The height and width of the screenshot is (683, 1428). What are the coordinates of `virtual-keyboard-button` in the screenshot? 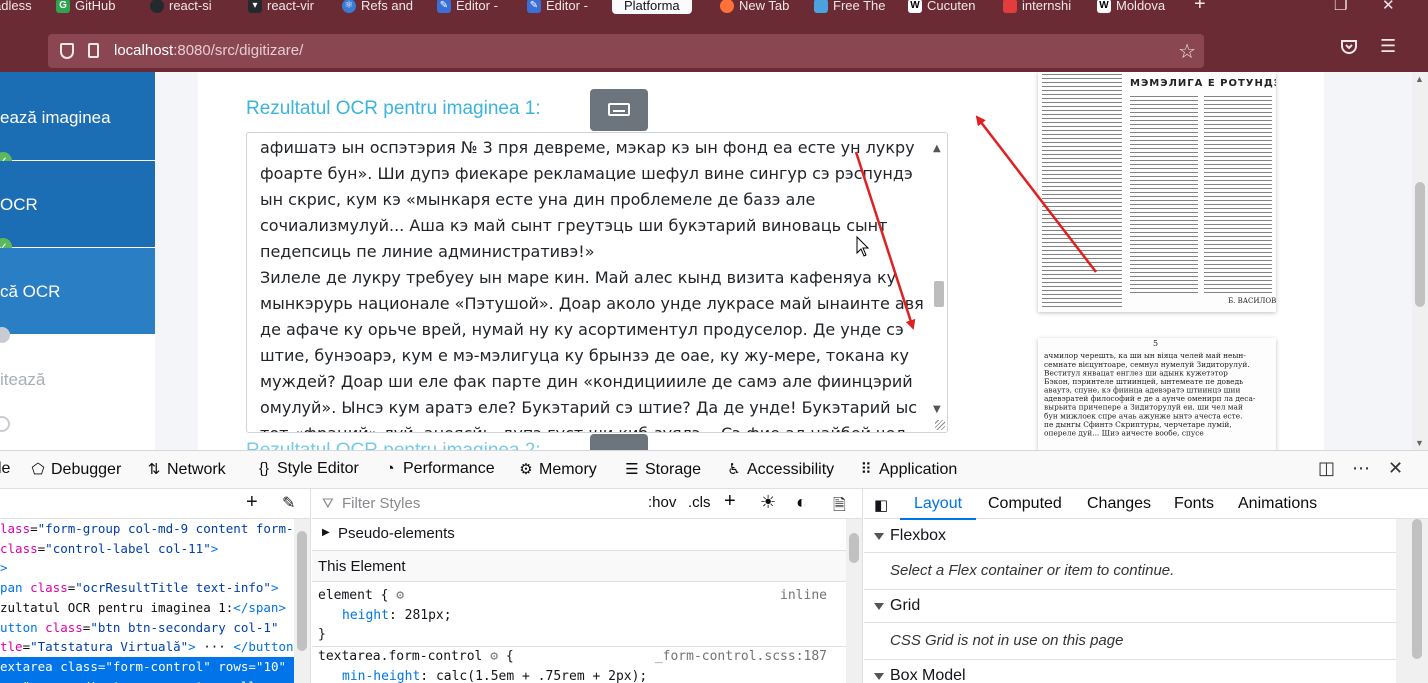 It's located at (619, 110).